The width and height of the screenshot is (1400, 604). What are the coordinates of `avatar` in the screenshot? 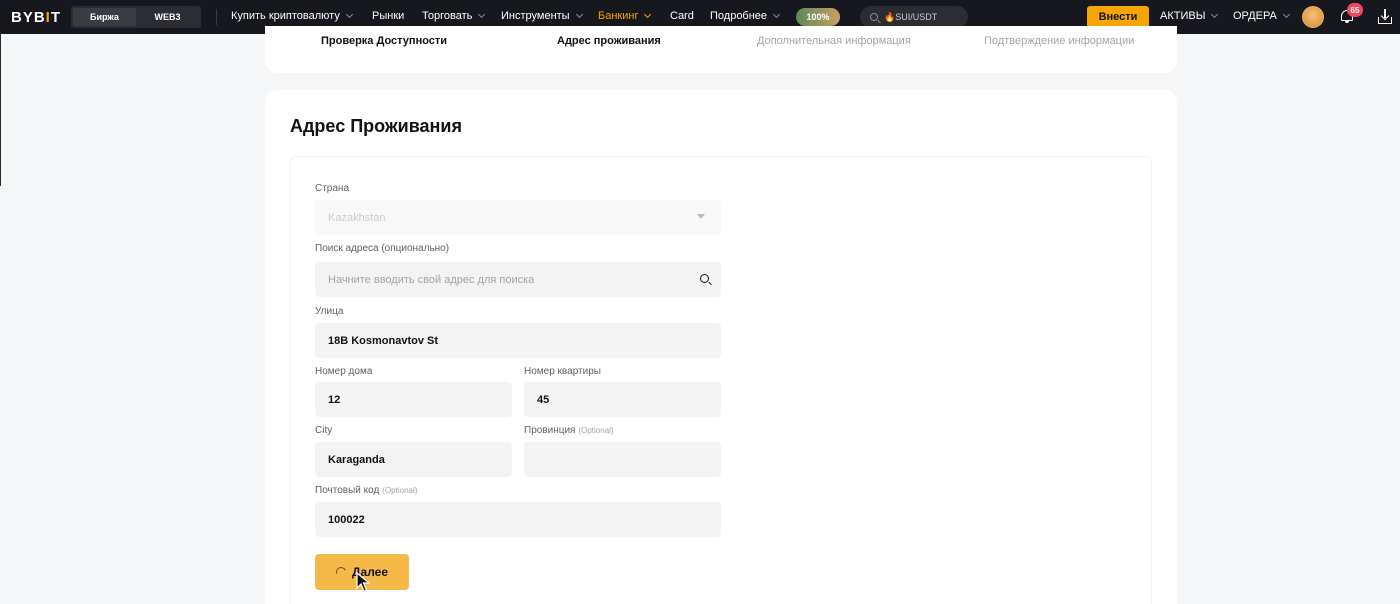 It's located at (1313, 17).